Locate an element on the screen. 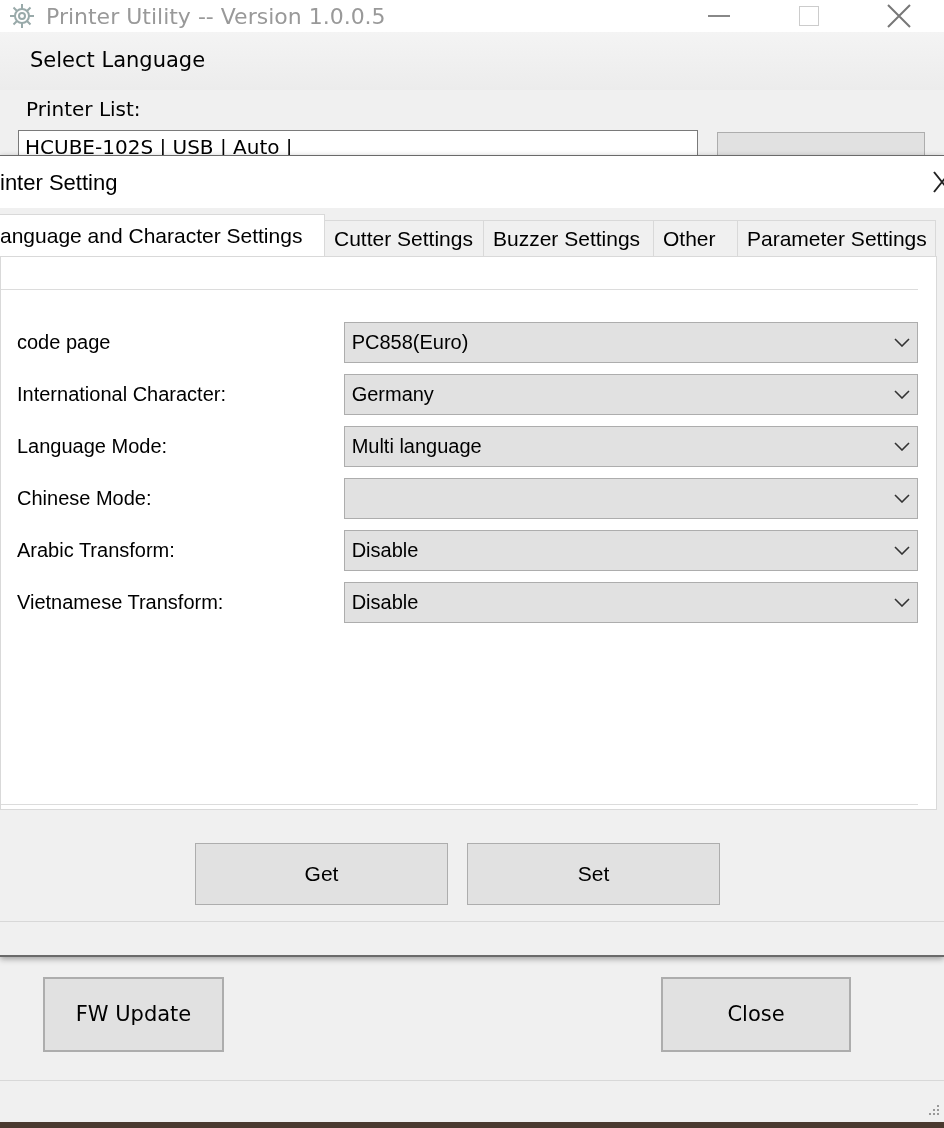 The image size is (944, 1128). minimize-icon is located at coordinates (719, 16).